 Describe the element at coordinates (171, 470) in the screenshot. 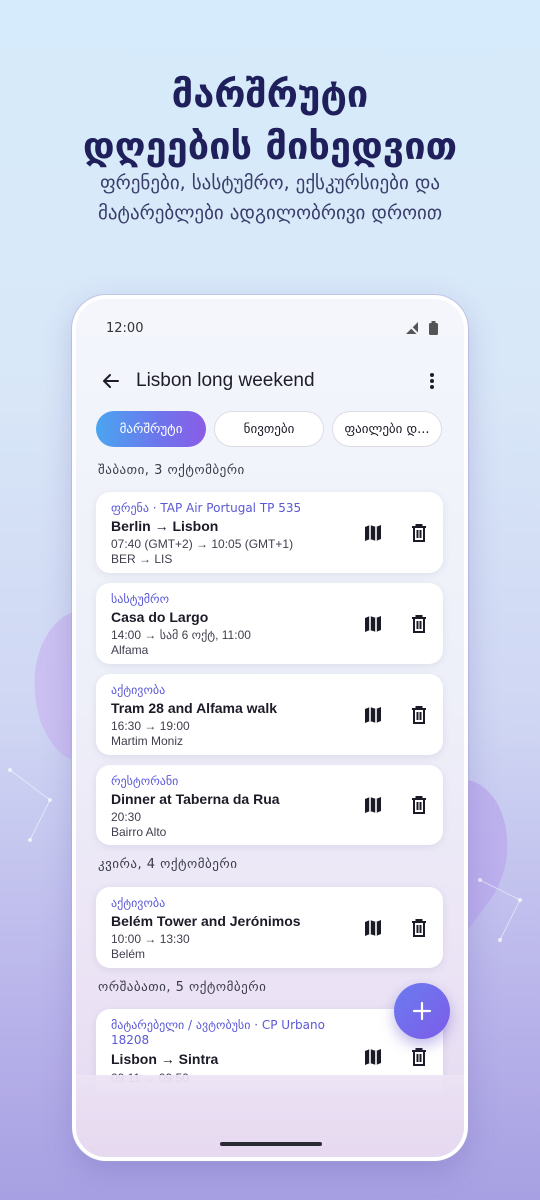

I see `day-header: შაბათი, 3 ოქტომბერი` at that location.